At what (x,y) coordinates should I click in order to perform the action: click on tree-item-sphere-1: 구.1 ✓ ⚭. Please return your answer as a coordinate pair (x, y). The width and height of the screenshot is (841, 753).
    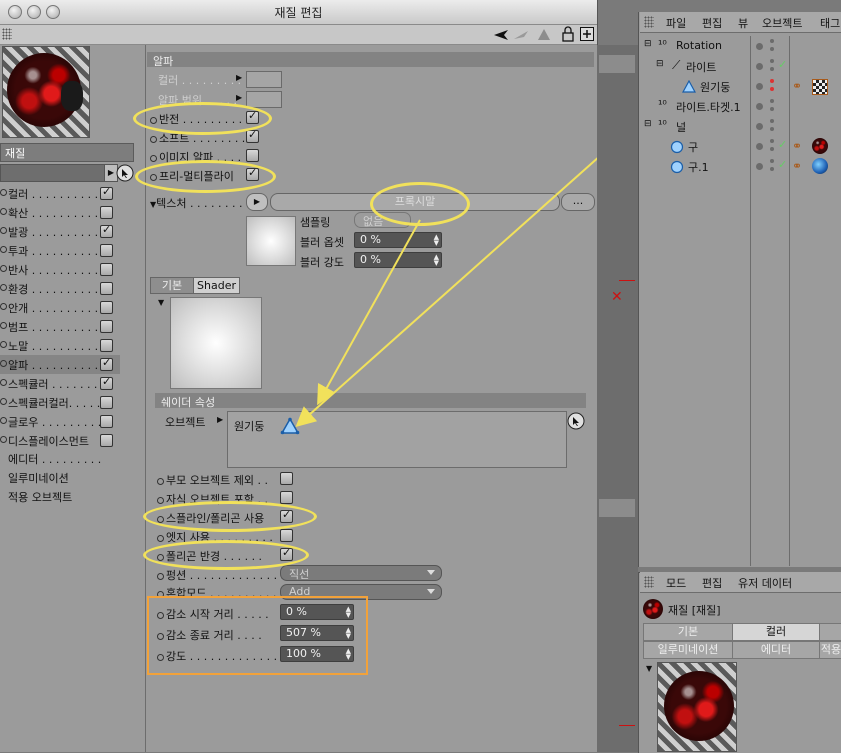
    Looking at the image, I should click on (741, 167).